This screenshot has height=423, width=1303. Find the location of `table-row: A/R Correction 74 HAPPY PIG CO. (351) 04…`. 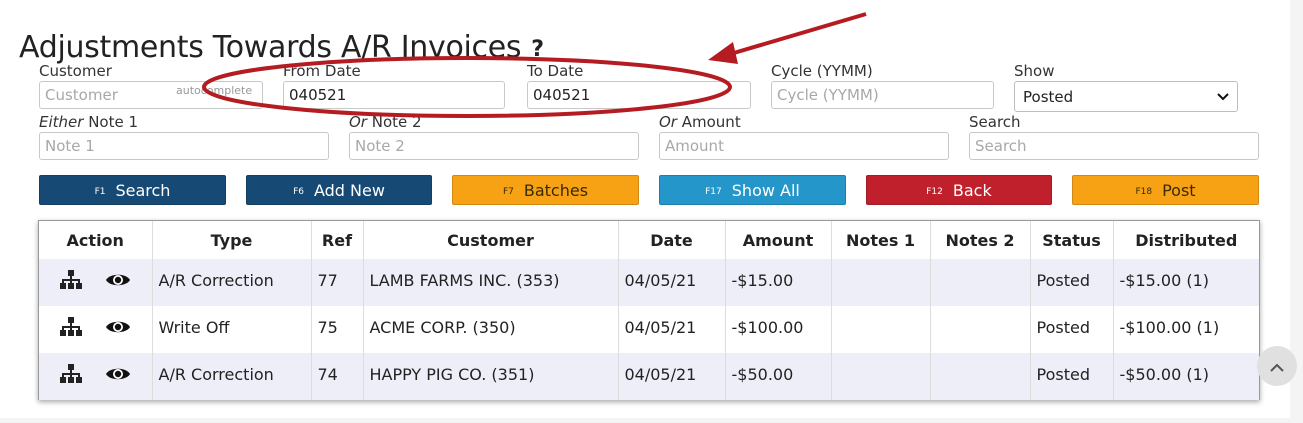

table-row: A/R Correction 74 HAPPY PIG CO. (351) 04… is located at coordinates (649, 376).